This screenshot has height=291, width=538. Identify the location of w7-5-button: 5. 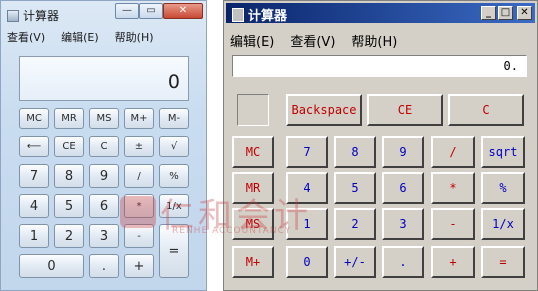
(69, 206).